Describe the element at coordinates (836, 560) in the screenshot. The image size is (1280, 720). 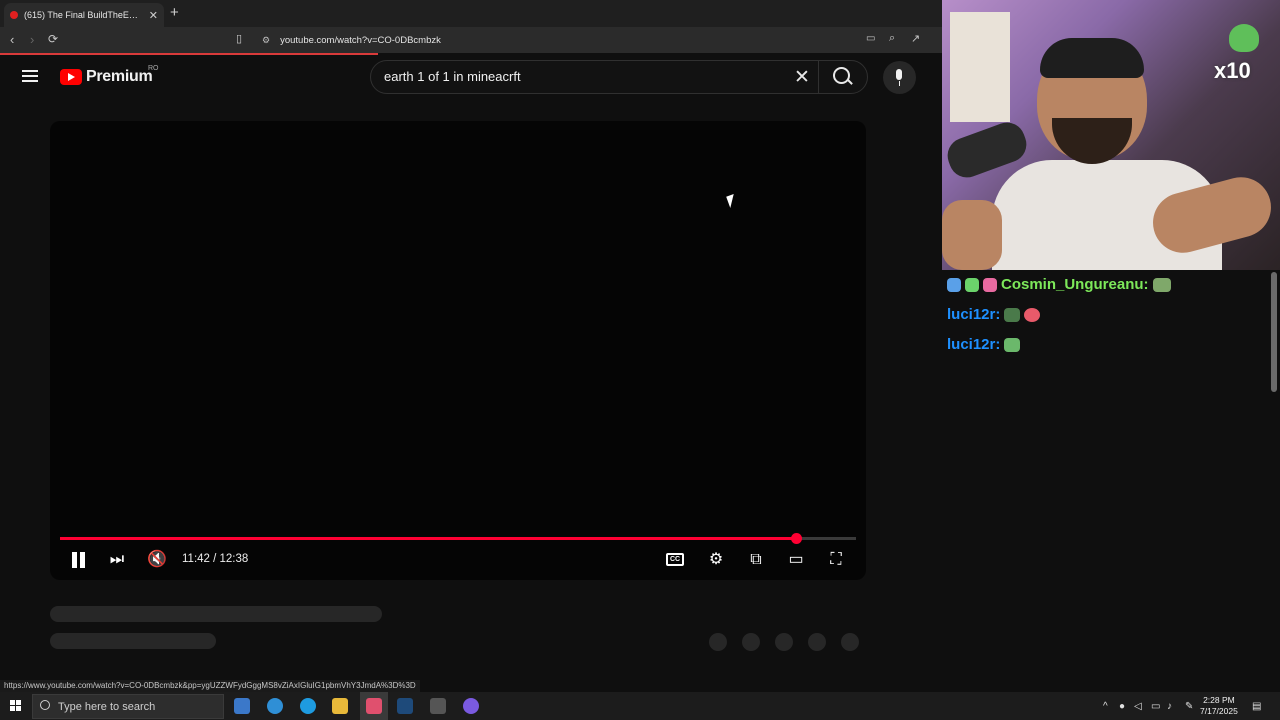
I see `fullscreen-icon: ⛶` at that location.